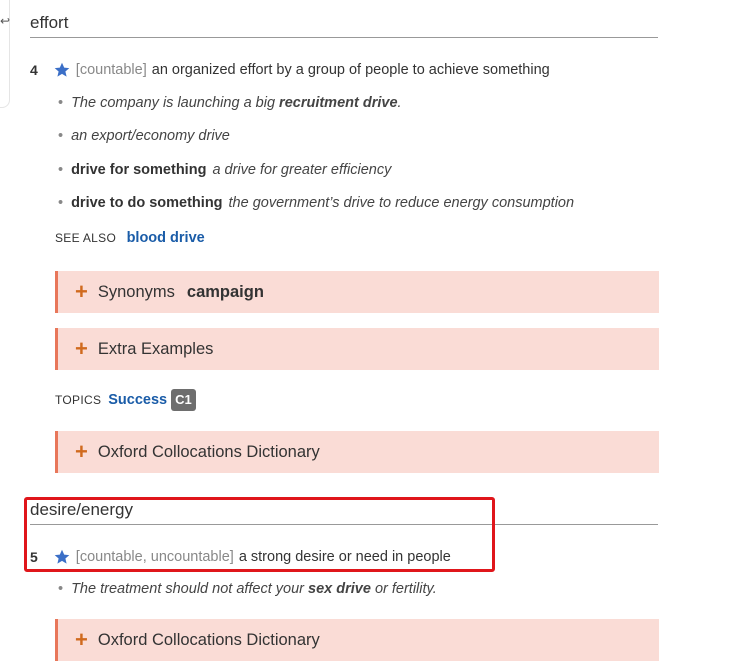 The width and height of the screenshot is (745, 669). What do you see at coordinates (225, 291) in the screenshot?
I see `synonym-word: campaign` at bounding box center [225, 291].